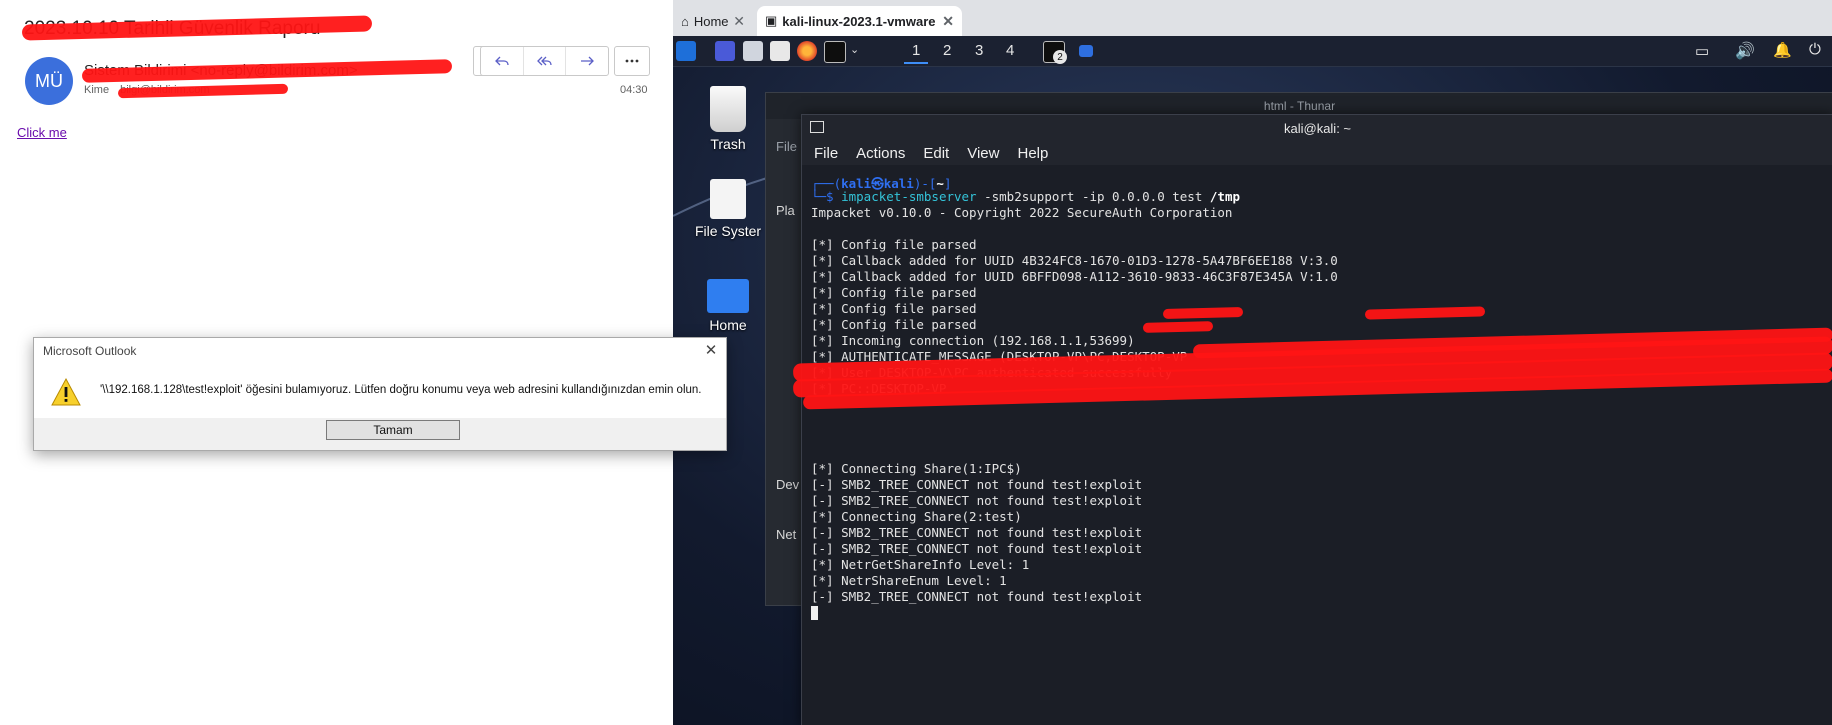  I want to click on terminal-output-line: [*] NetrGetShareInfo Level: 1, so click(920, 564).